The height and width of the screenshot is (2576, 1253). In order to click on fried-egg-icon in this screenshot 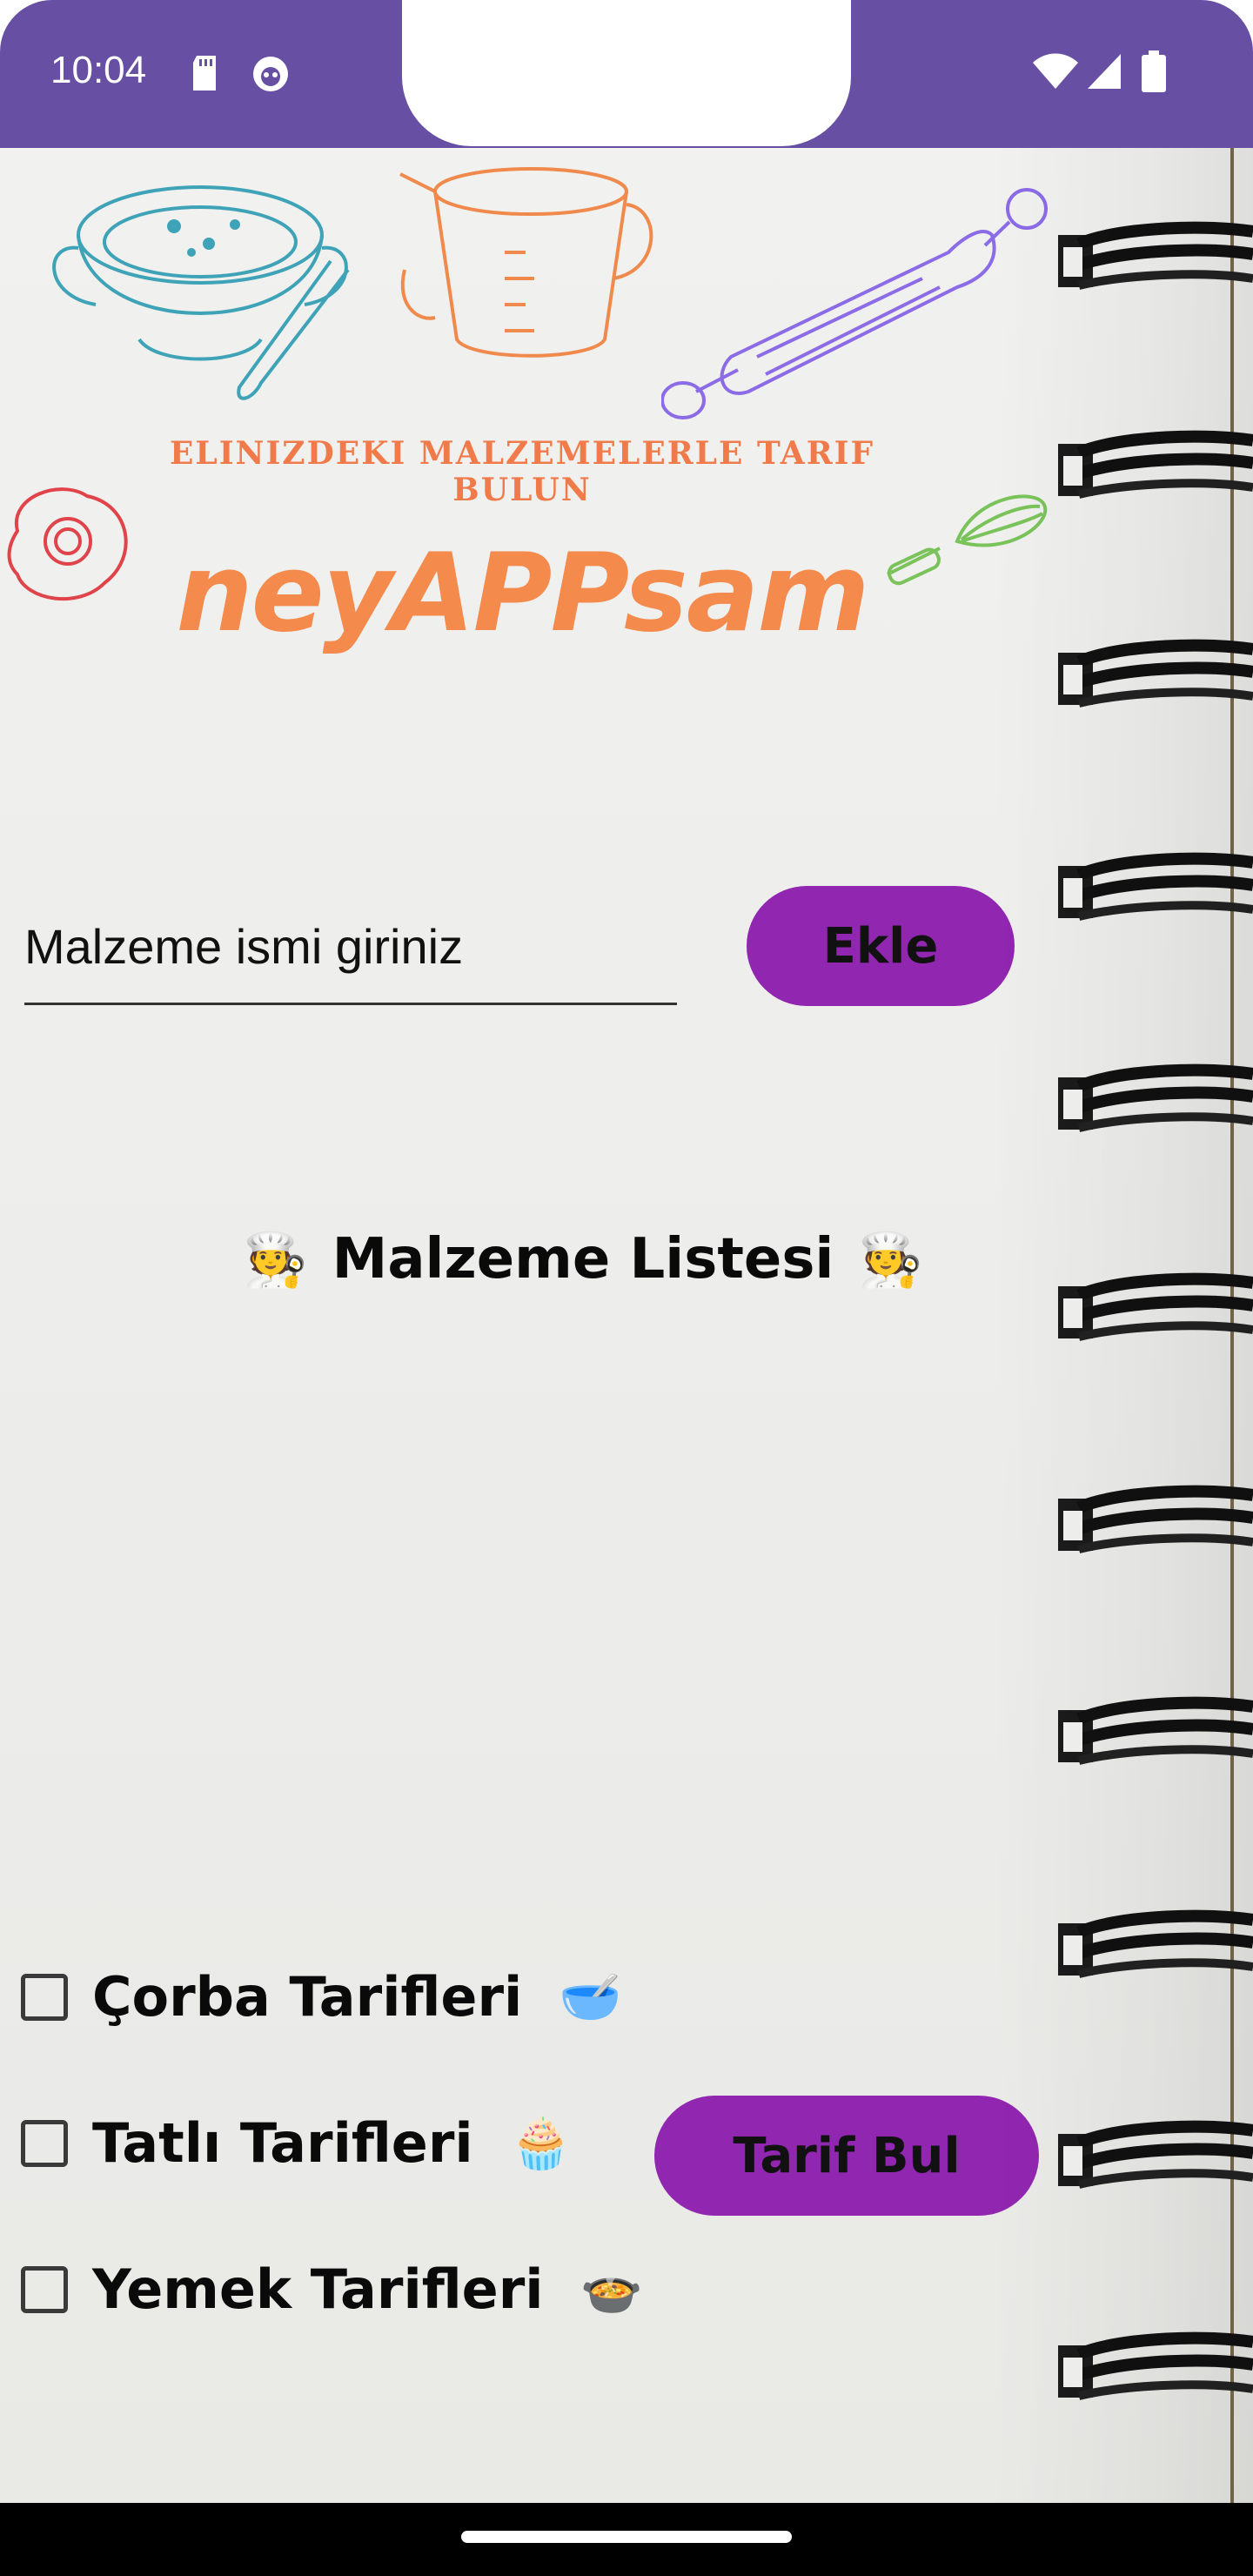, I will do `click(67, 544)`.